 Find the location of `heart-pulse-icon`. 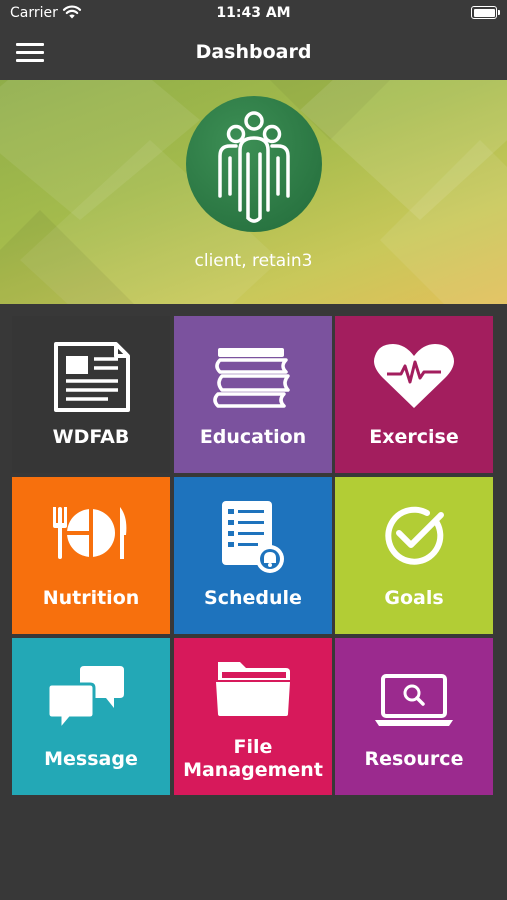

heart-pulse-icon is located at coordinates (414, 376).